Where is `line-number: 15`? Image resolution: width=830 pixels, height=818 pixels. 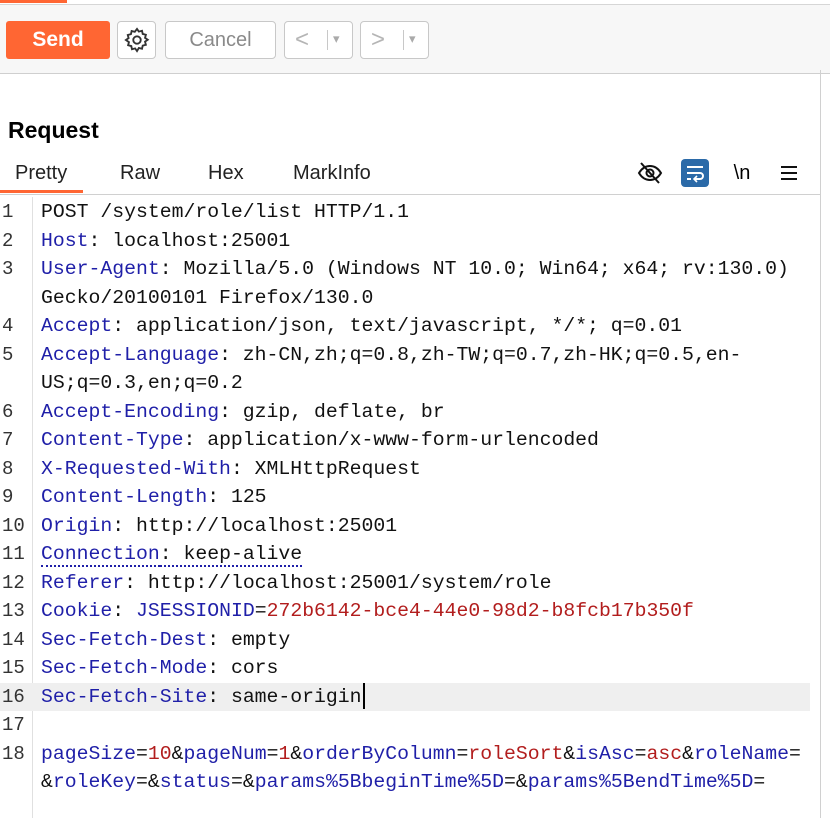
line-number: 15 is located at coordinates (13, 668).